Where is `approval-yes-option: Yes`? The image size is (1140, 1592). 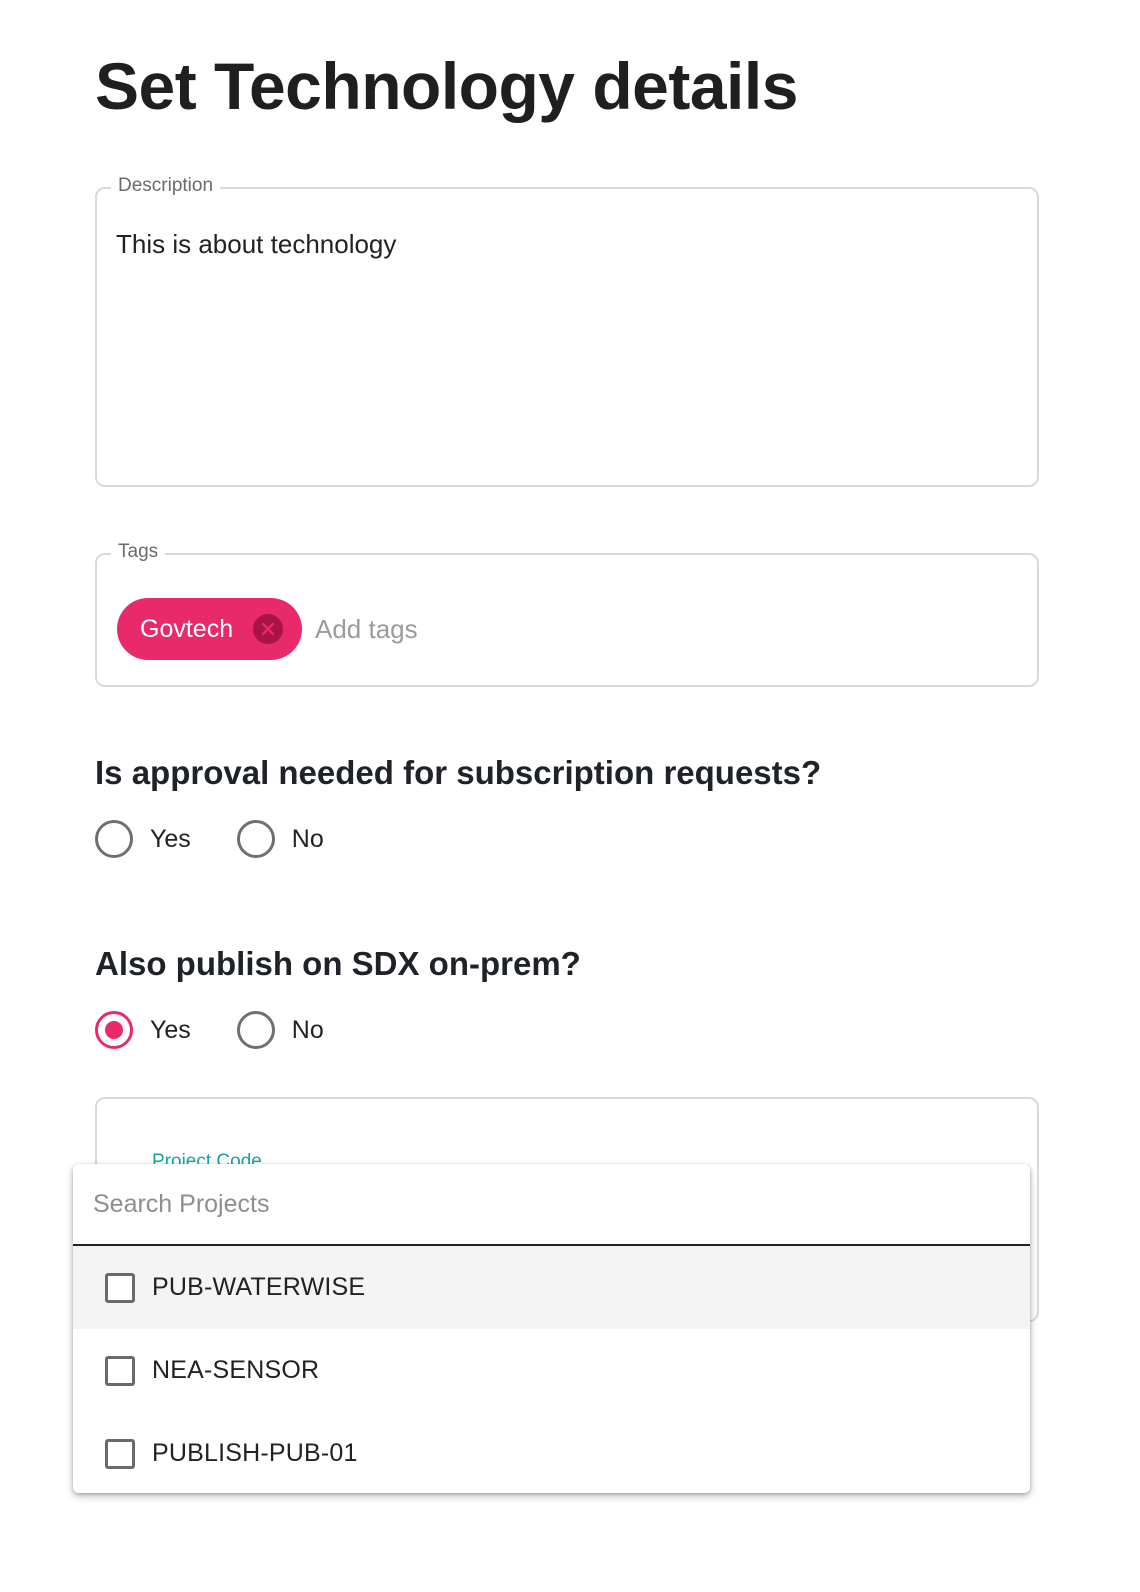
approval-yes-option: Yes is located at coordinates (143, 839).